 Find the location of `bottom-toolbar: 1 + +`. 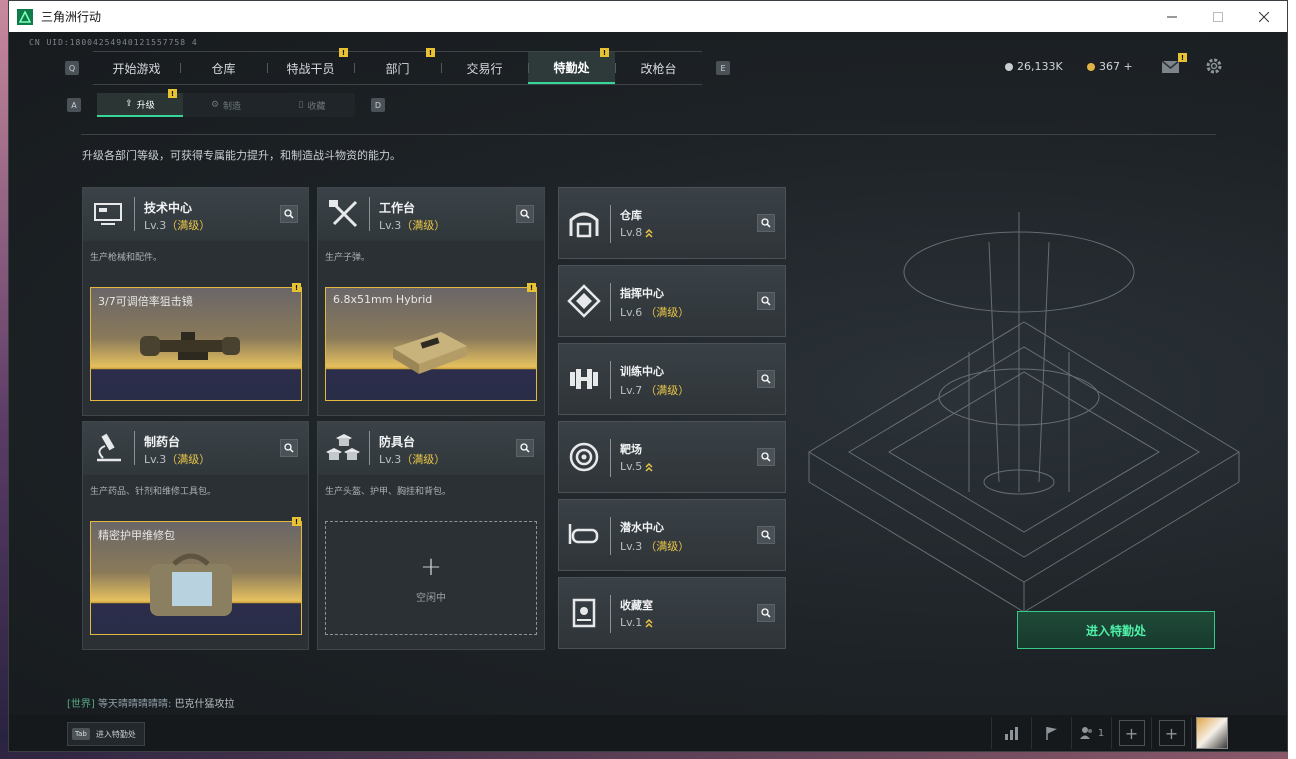

bottom-toolbar: 1 + + is located at coordinates (1111, 733).